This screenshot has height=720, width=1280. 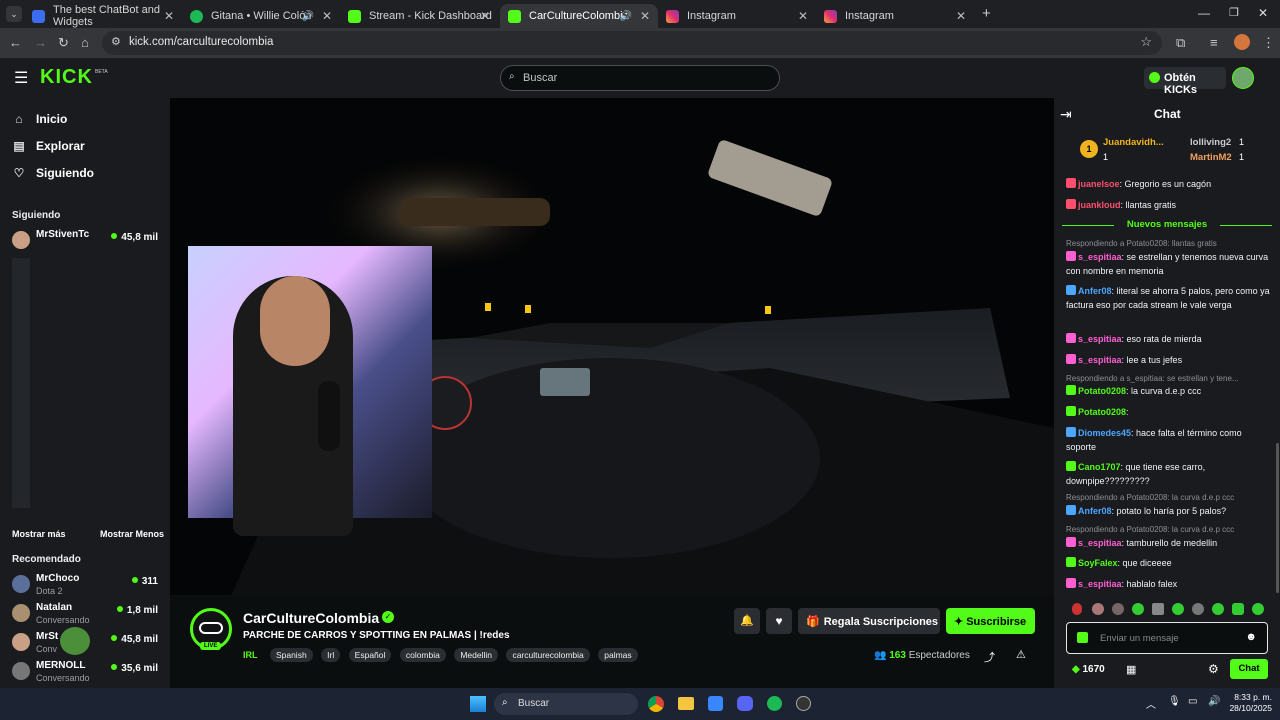 What do you see at coordinates (21, 78) in the screenshot?
I see `hamburger-menu-icon: ☰` at bounding box center [21, 78].